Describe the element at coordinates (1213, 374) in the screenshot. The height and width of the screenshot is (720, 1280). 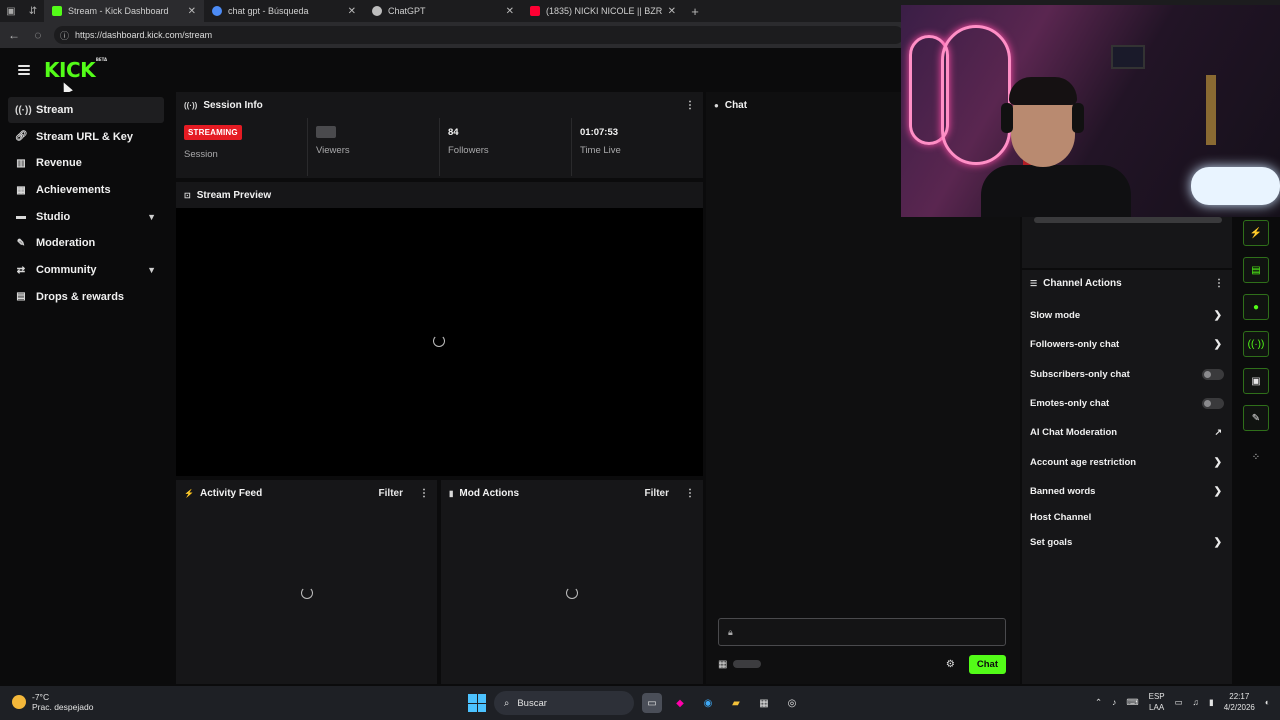
I see `subscribers-only-toggle` at that location.